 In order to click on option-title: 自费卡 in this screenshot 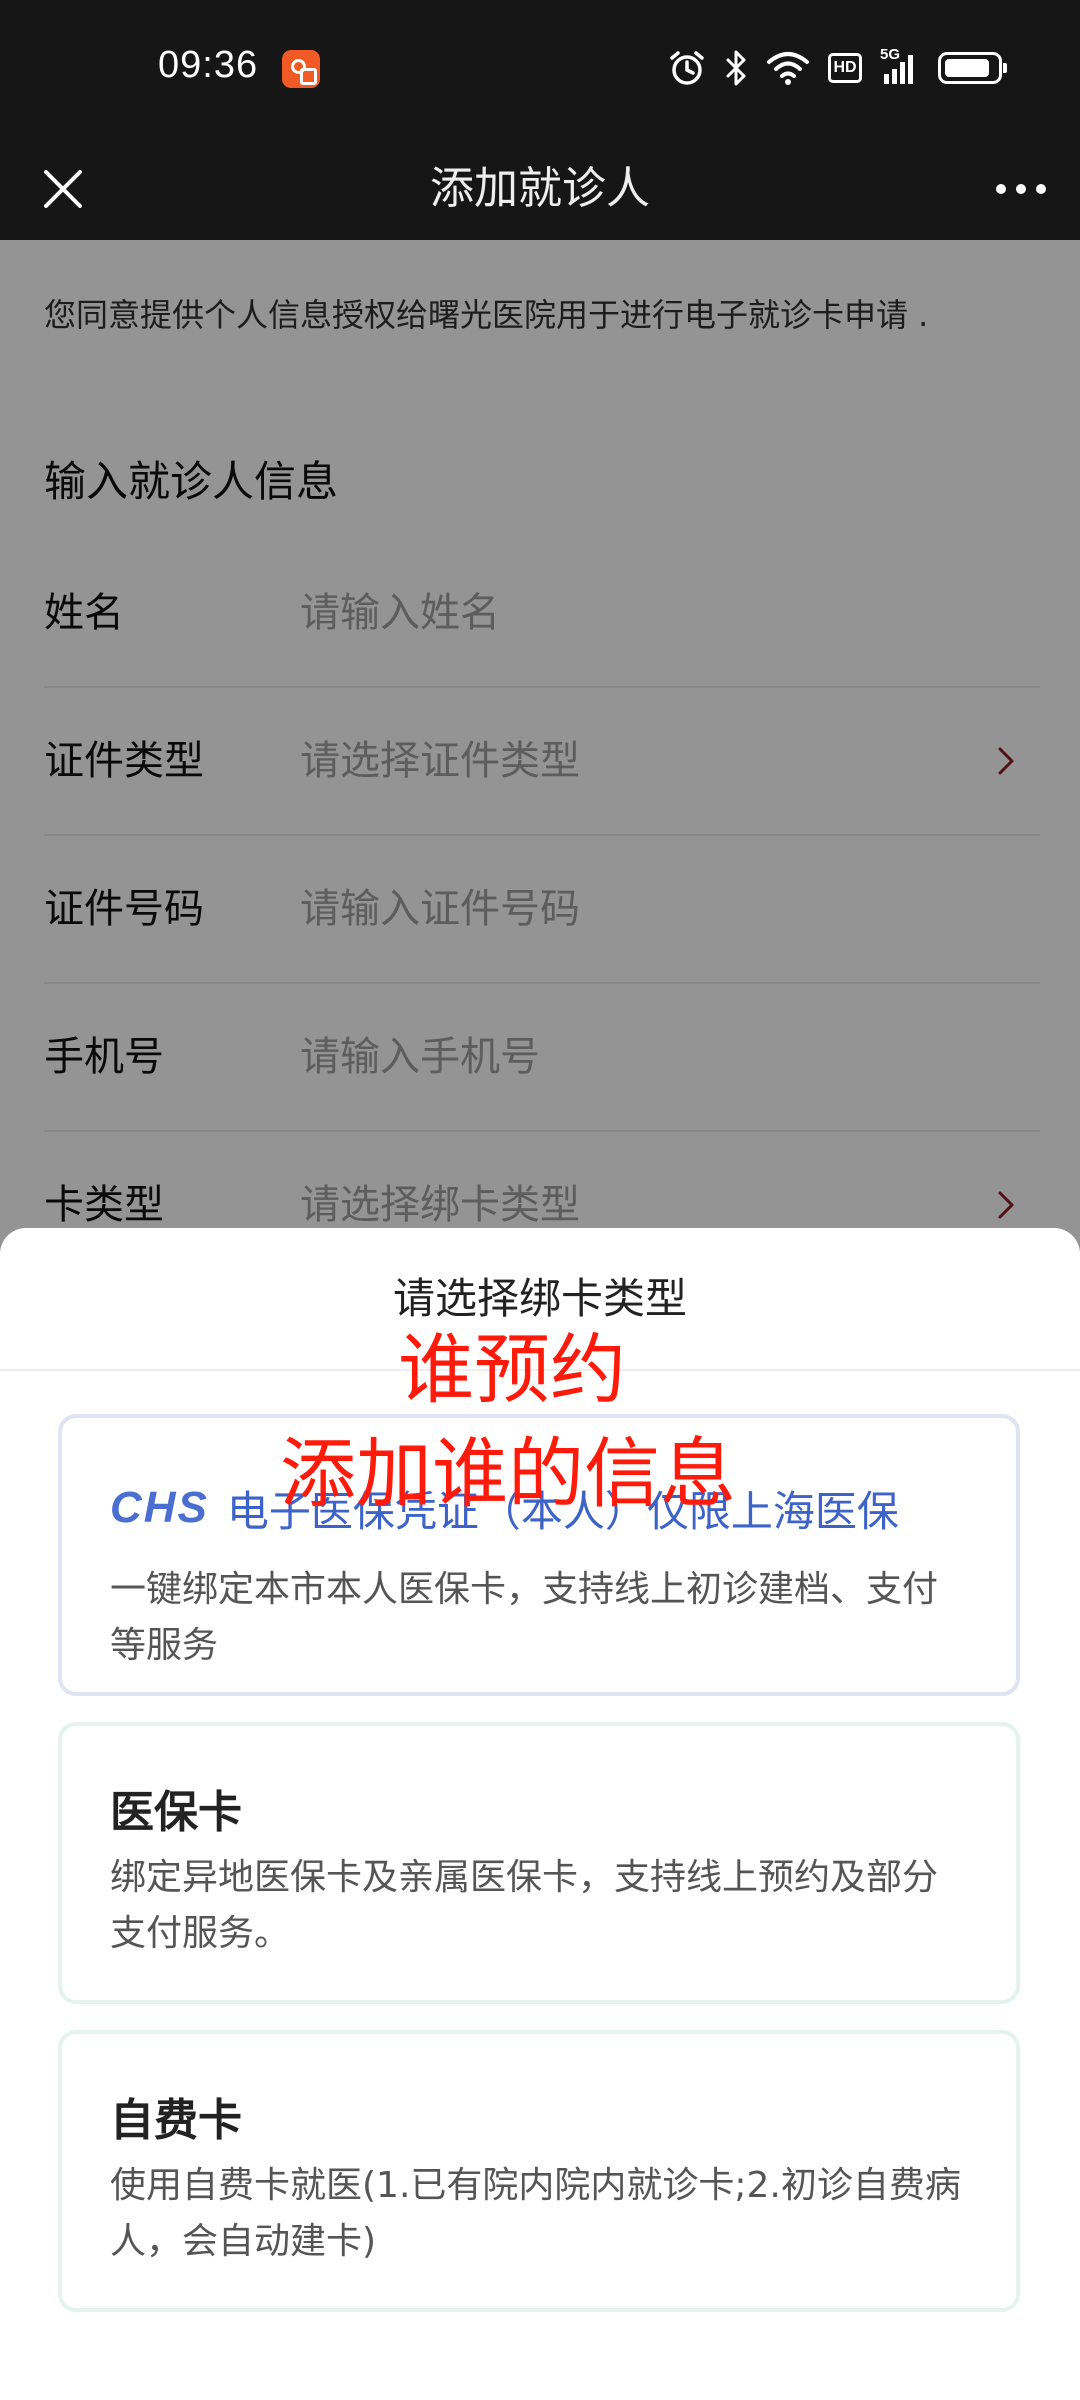, I will do `click(176, 2120)`.